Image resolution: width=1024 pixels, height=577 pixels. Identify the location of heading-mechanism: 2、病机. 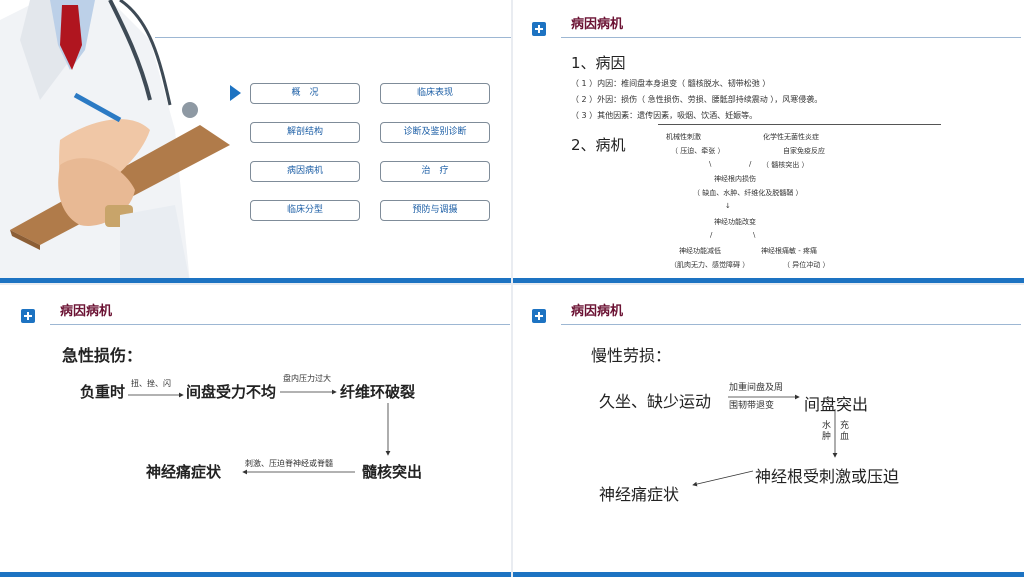
(598, 145).